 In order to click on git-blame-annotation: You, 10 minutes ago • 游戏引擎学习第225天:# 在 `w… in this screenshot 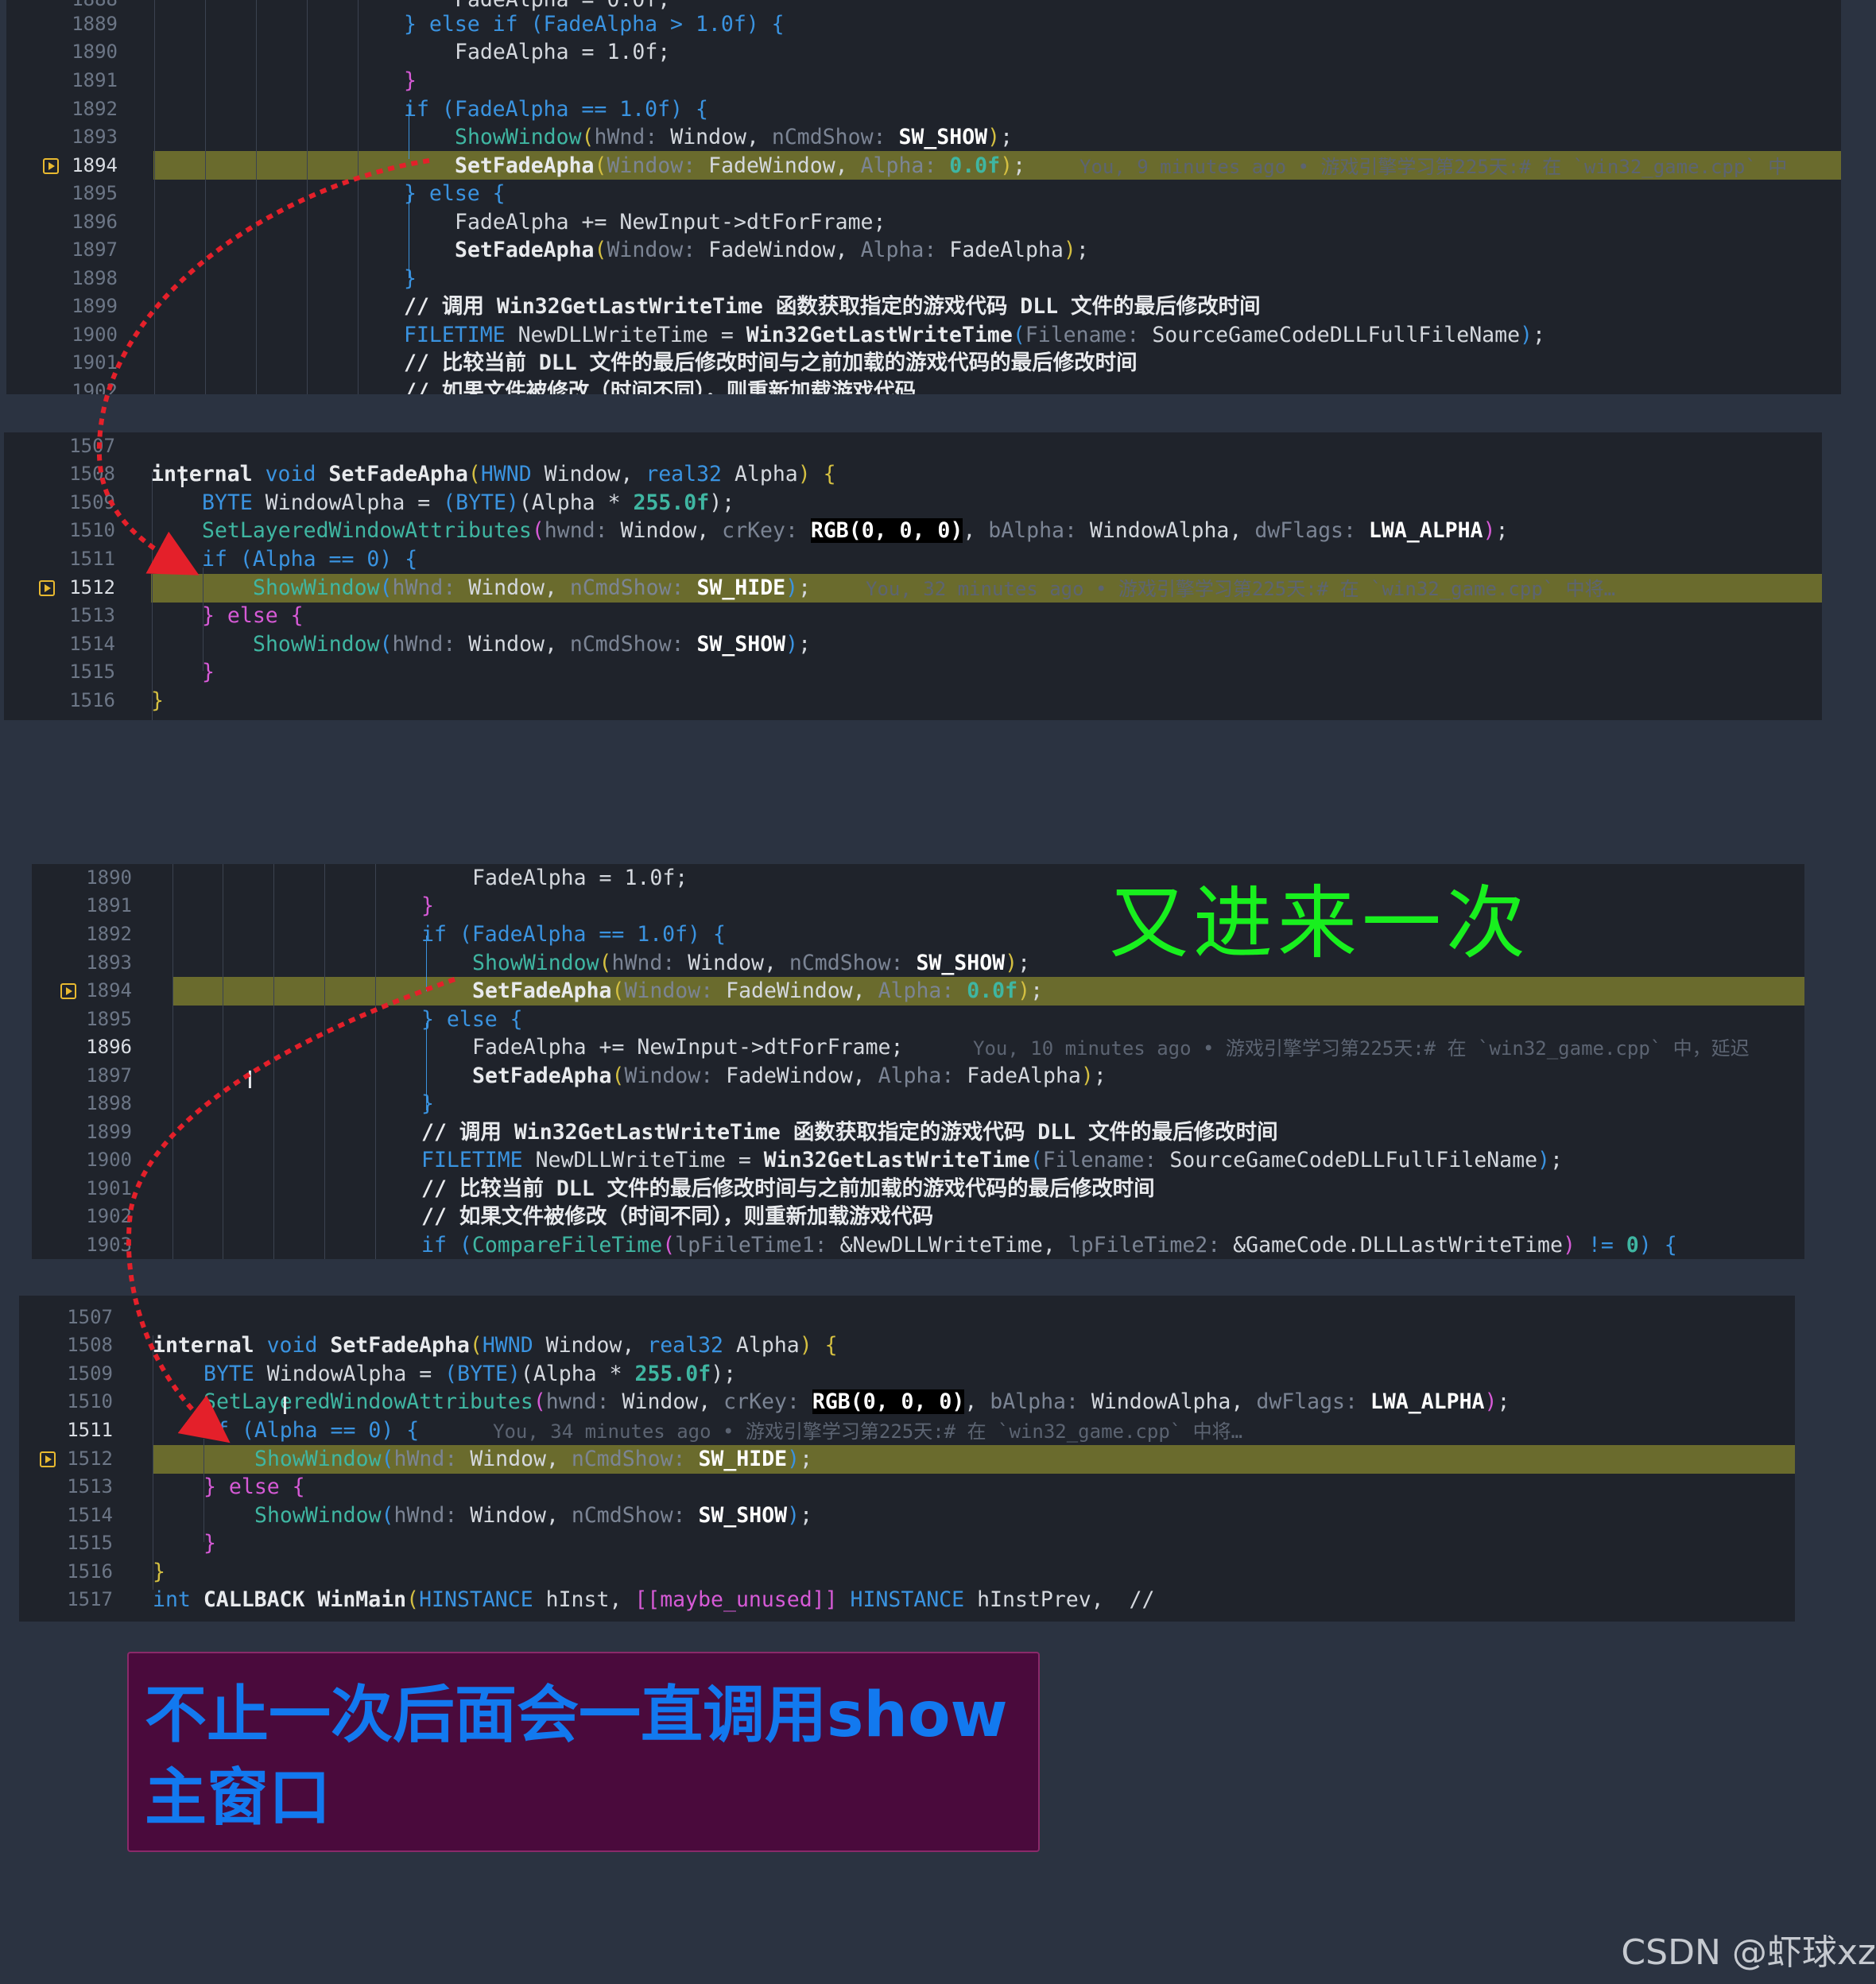, I will do `click(1361, 1049)`.